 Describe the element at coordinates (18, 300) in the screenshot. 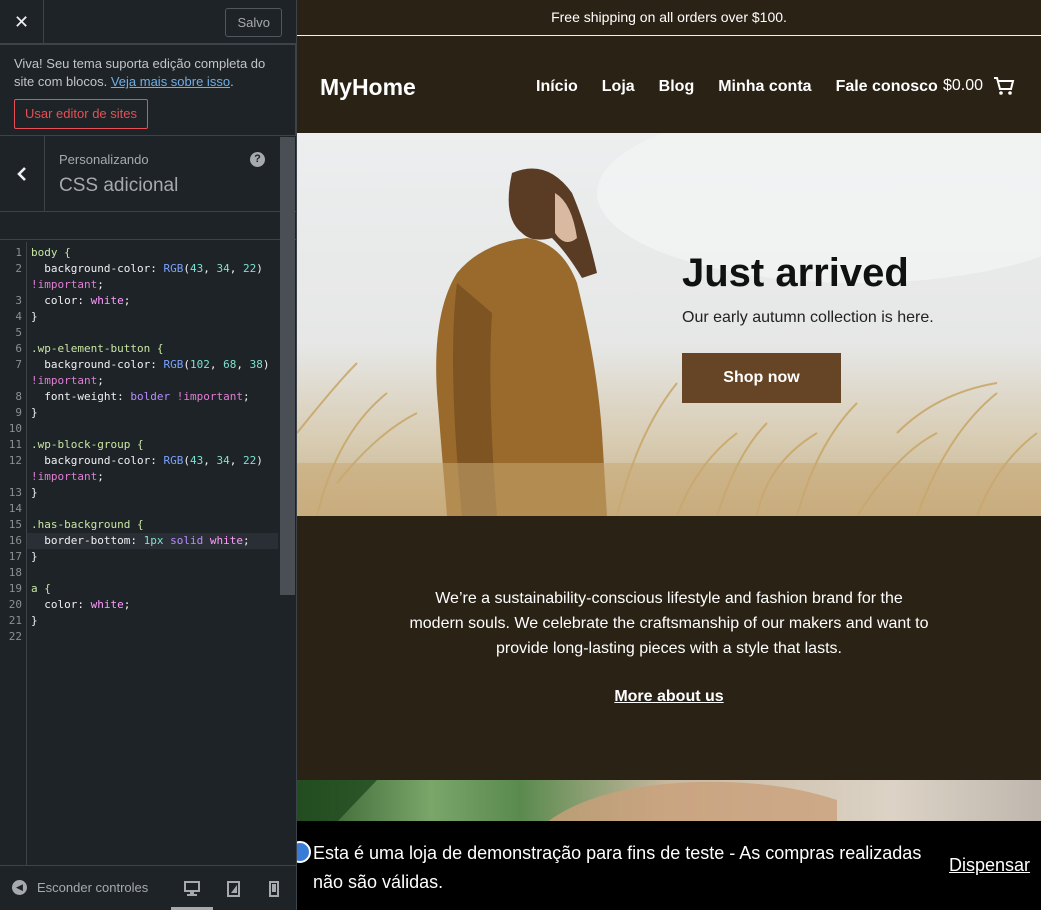

I see `line-number: 3` at that location.